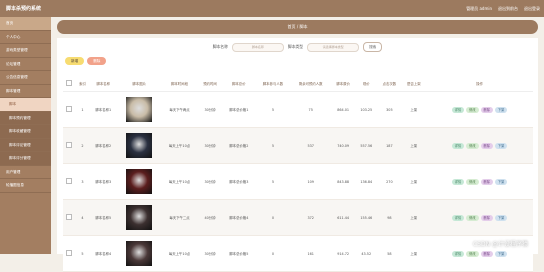  Describe the element at coordinates (532, 9) in the screenshot. I see `logout-link: 退出登录` at that location.